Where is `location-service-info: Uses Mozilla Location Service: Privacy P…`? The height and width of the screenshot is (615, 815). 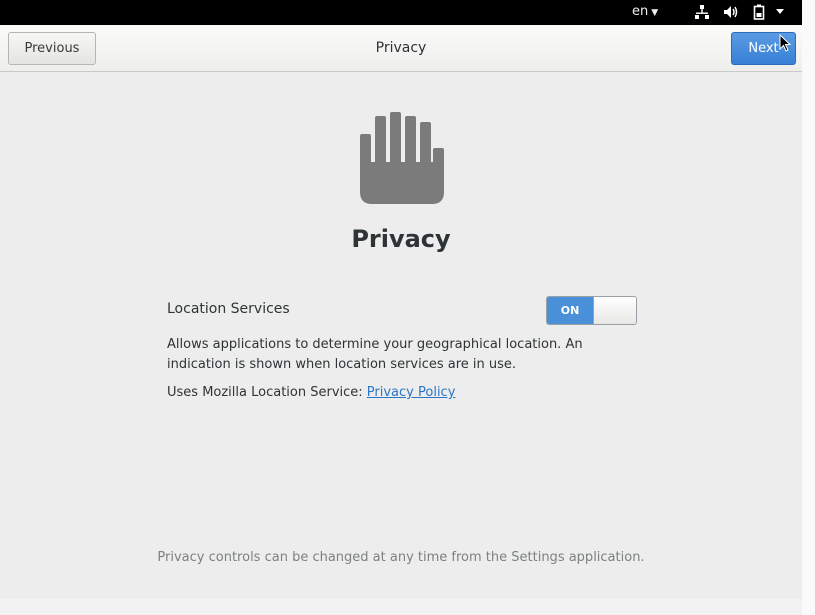 location-service-info: Uses Mozilla Location Service: Privacy P… is located at coordinates (311, 392).